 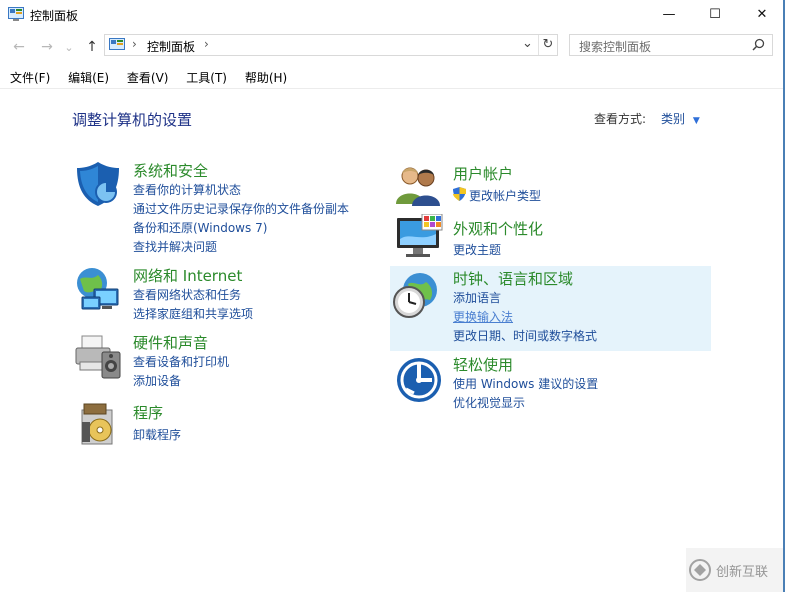 What do you see at coordinates (170, 170) in the screenshot?
I see `category-system-security: 系统和安全` at bounding box center [170, 170].